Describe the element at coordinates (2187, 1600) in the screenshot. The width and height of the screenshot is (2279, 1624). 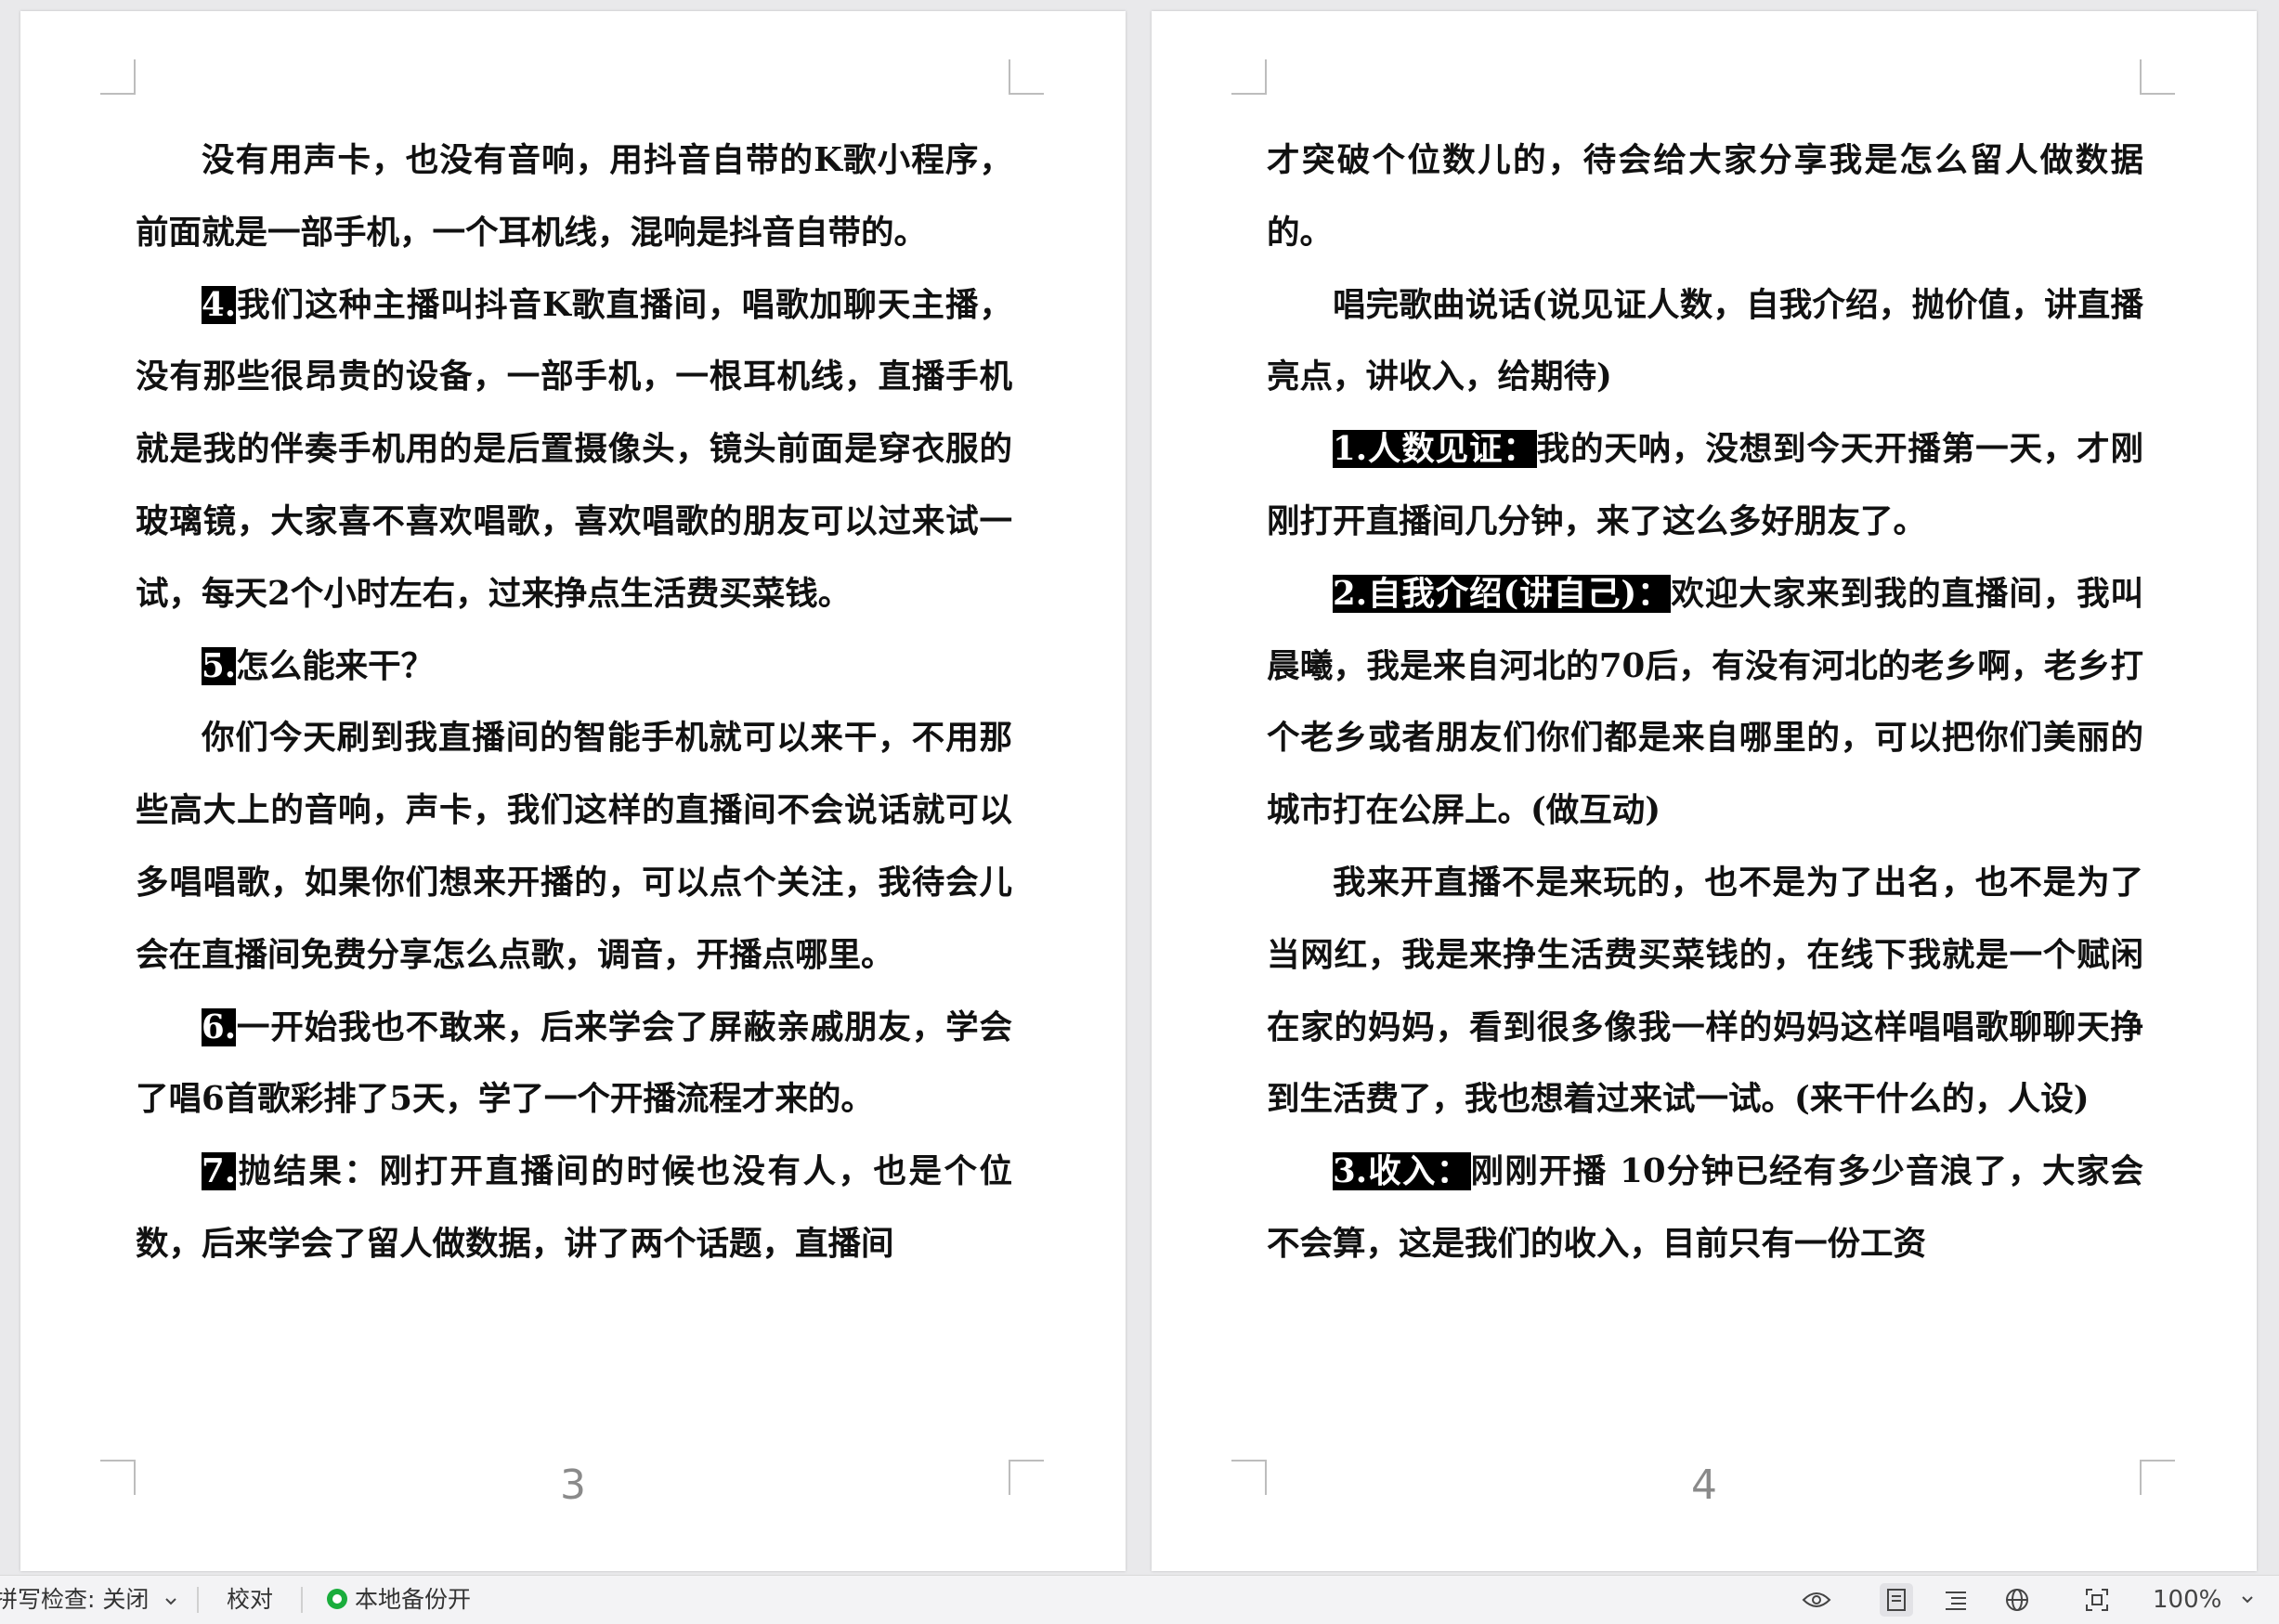
I see `zoom-level: 100%` at that location.